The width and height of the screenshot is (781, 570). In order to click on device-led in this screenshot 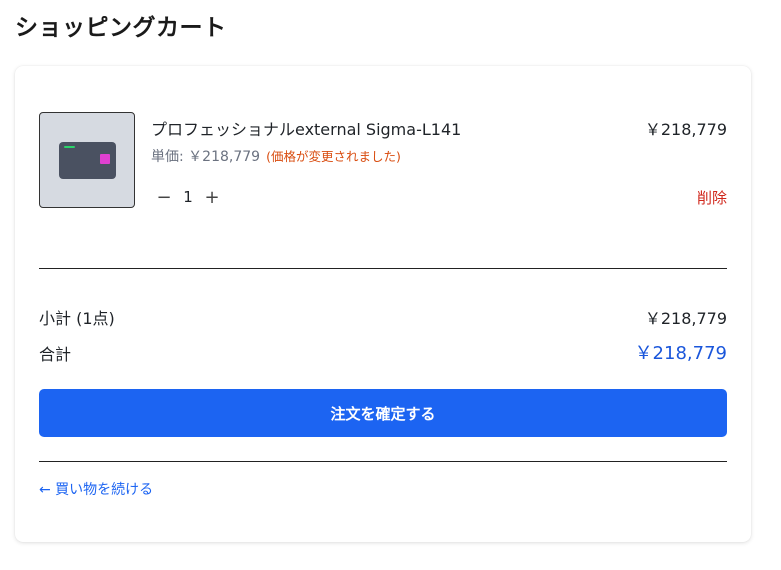, I will do `click(69, 147)`.